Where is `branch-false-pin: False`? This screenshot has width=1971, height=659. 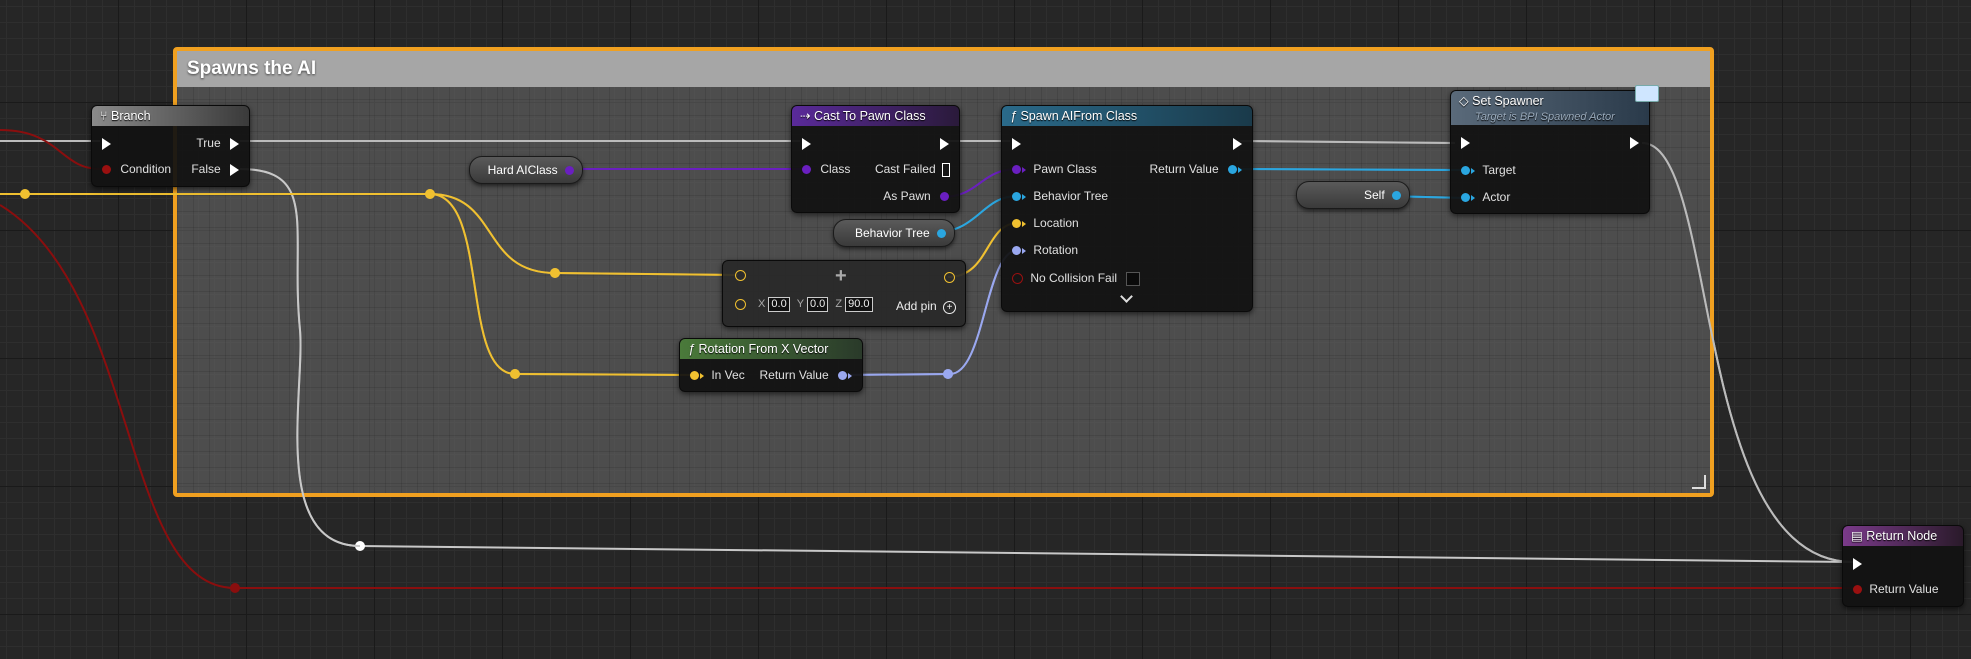 branch-false-pin: False is located at coordinates (215, 169).